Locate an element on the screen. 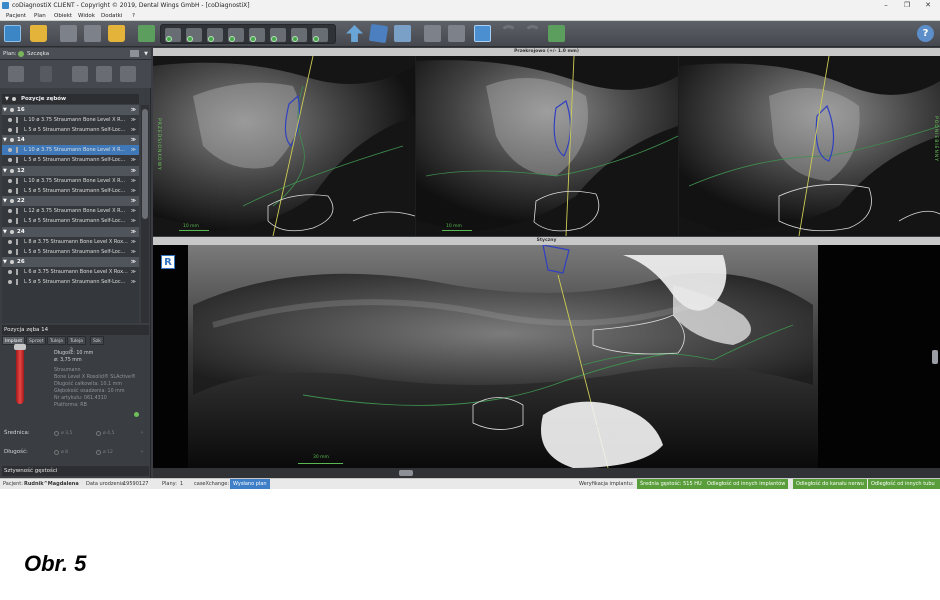 The width and height of the screenshot is (940, 600). tab-tuleja-2: Tuleja 2 is located at coordinates (76, 344).